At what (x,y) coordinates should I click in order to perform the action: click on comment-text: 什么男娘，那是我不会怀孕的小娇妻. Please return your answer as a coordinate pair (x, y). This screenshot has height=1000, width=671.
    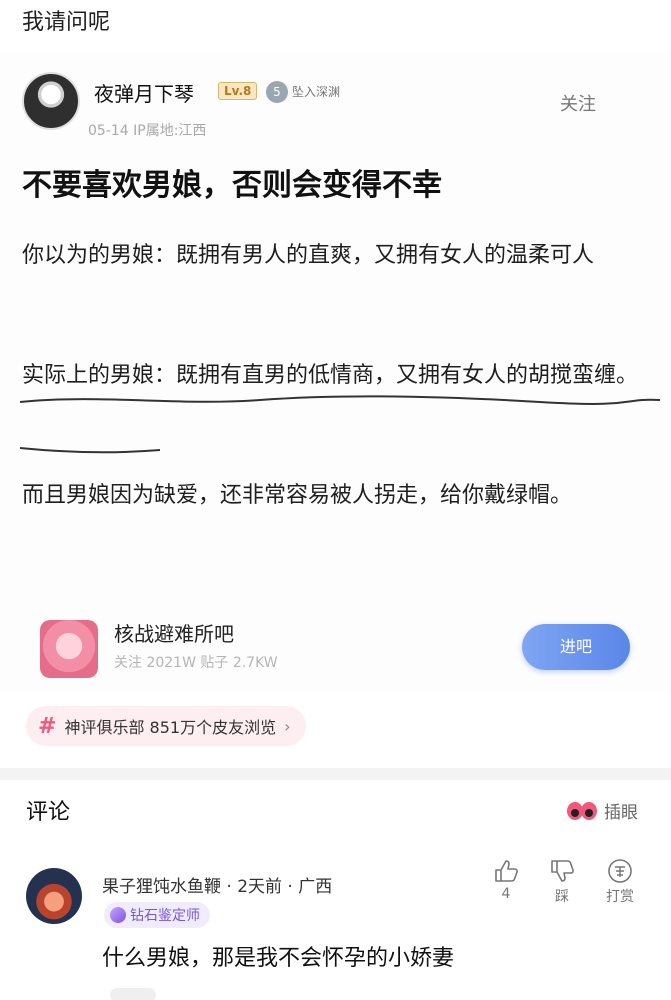
    Looking at the image, I should click on (278, 958).